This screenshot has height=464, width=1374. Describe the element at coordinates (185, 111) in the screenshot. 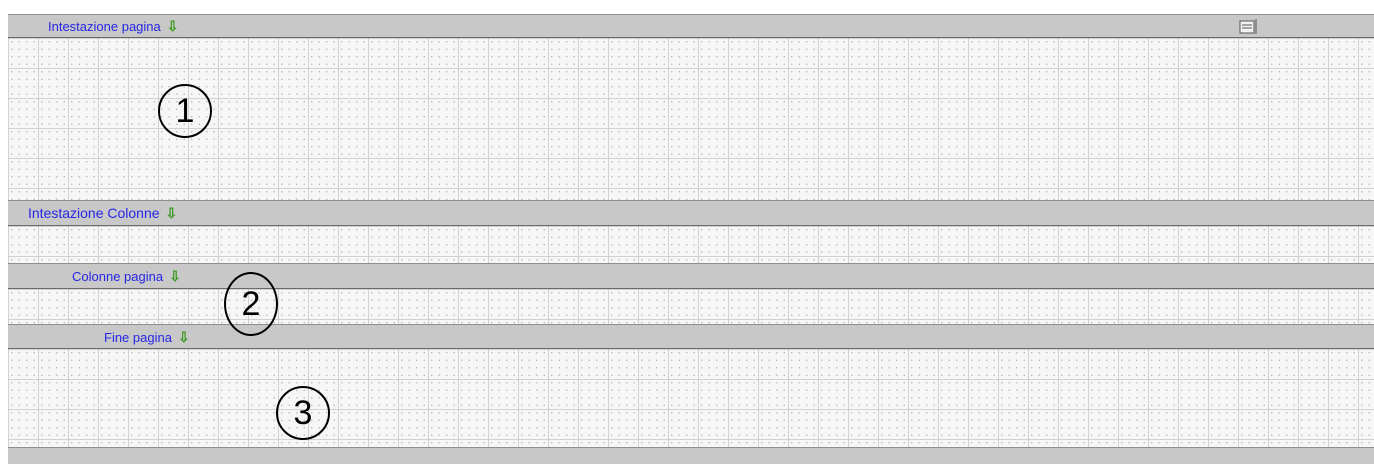

I see `marker-1: 1` at that location.